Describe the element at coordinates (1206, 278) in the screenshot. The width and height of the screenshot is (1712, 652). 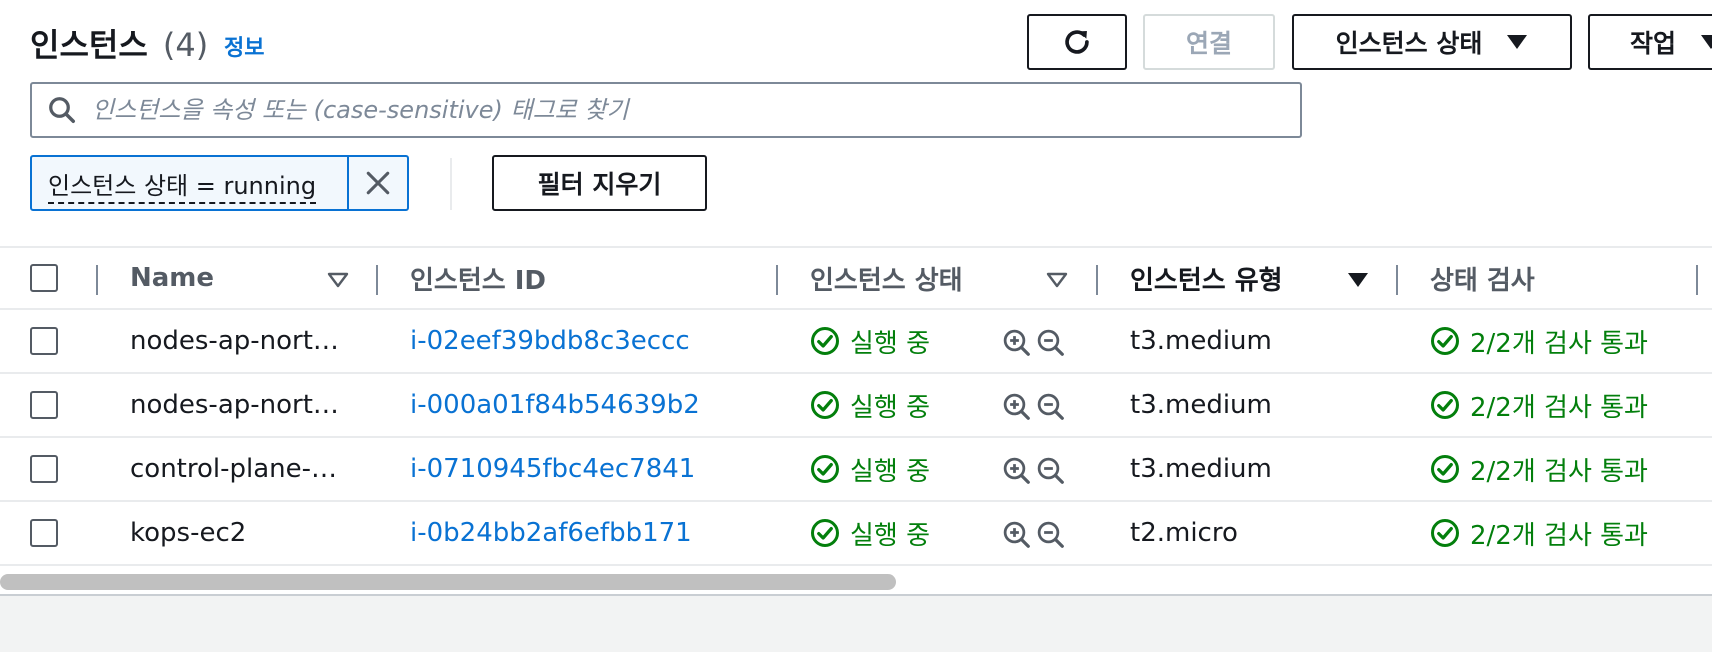
I see `column-header-instance-type: 인스턴스 유형` at that location.